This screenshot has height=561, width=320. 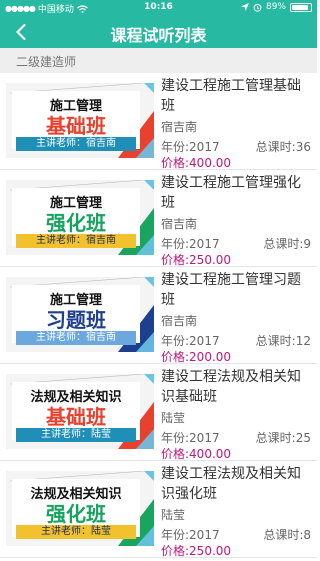 I want to click on course-meta-row: 年份:2017 总课时:25, so click(x=236, y=437).